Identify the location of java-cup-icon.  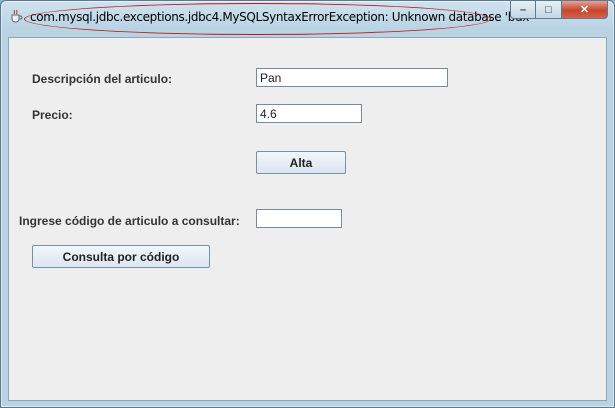
(17, 16).